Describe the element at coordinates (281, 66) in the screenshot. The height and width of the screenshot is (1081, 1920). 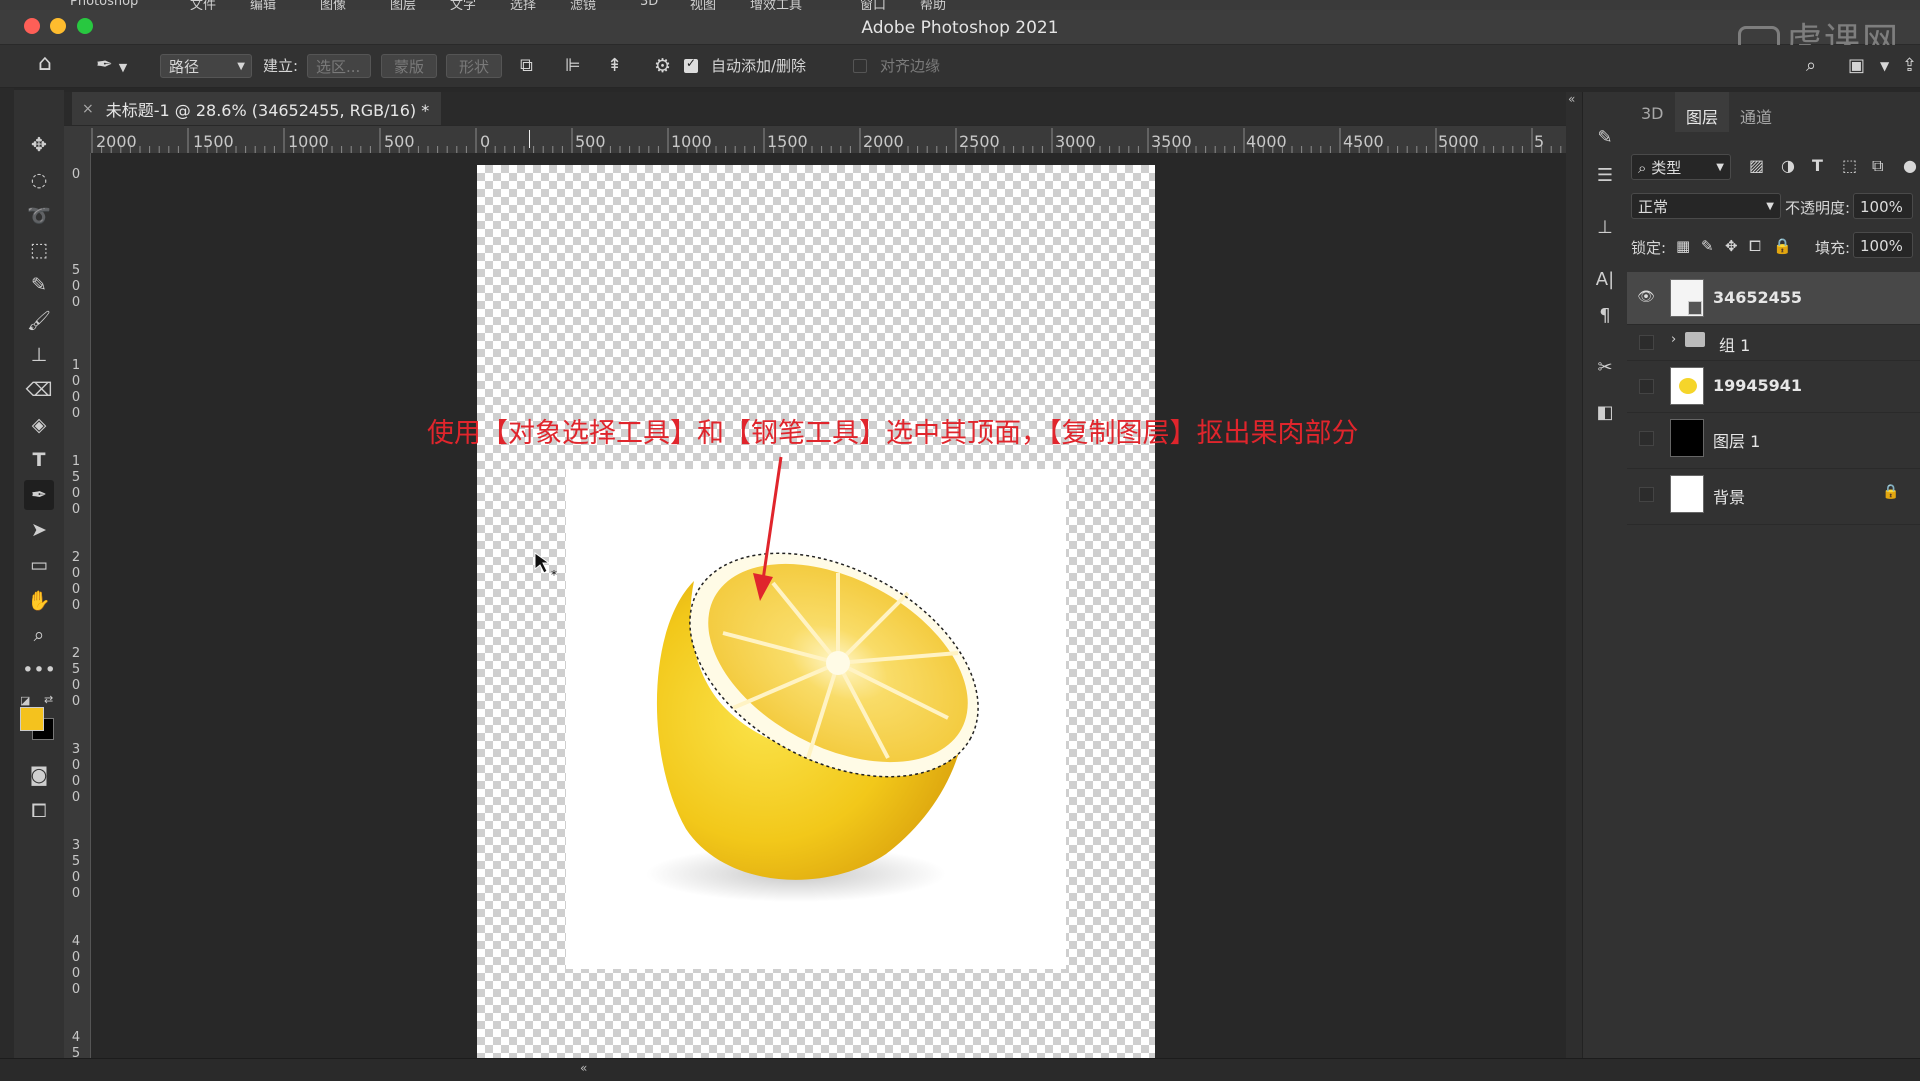
I see `make-label: 建立:` at that location.